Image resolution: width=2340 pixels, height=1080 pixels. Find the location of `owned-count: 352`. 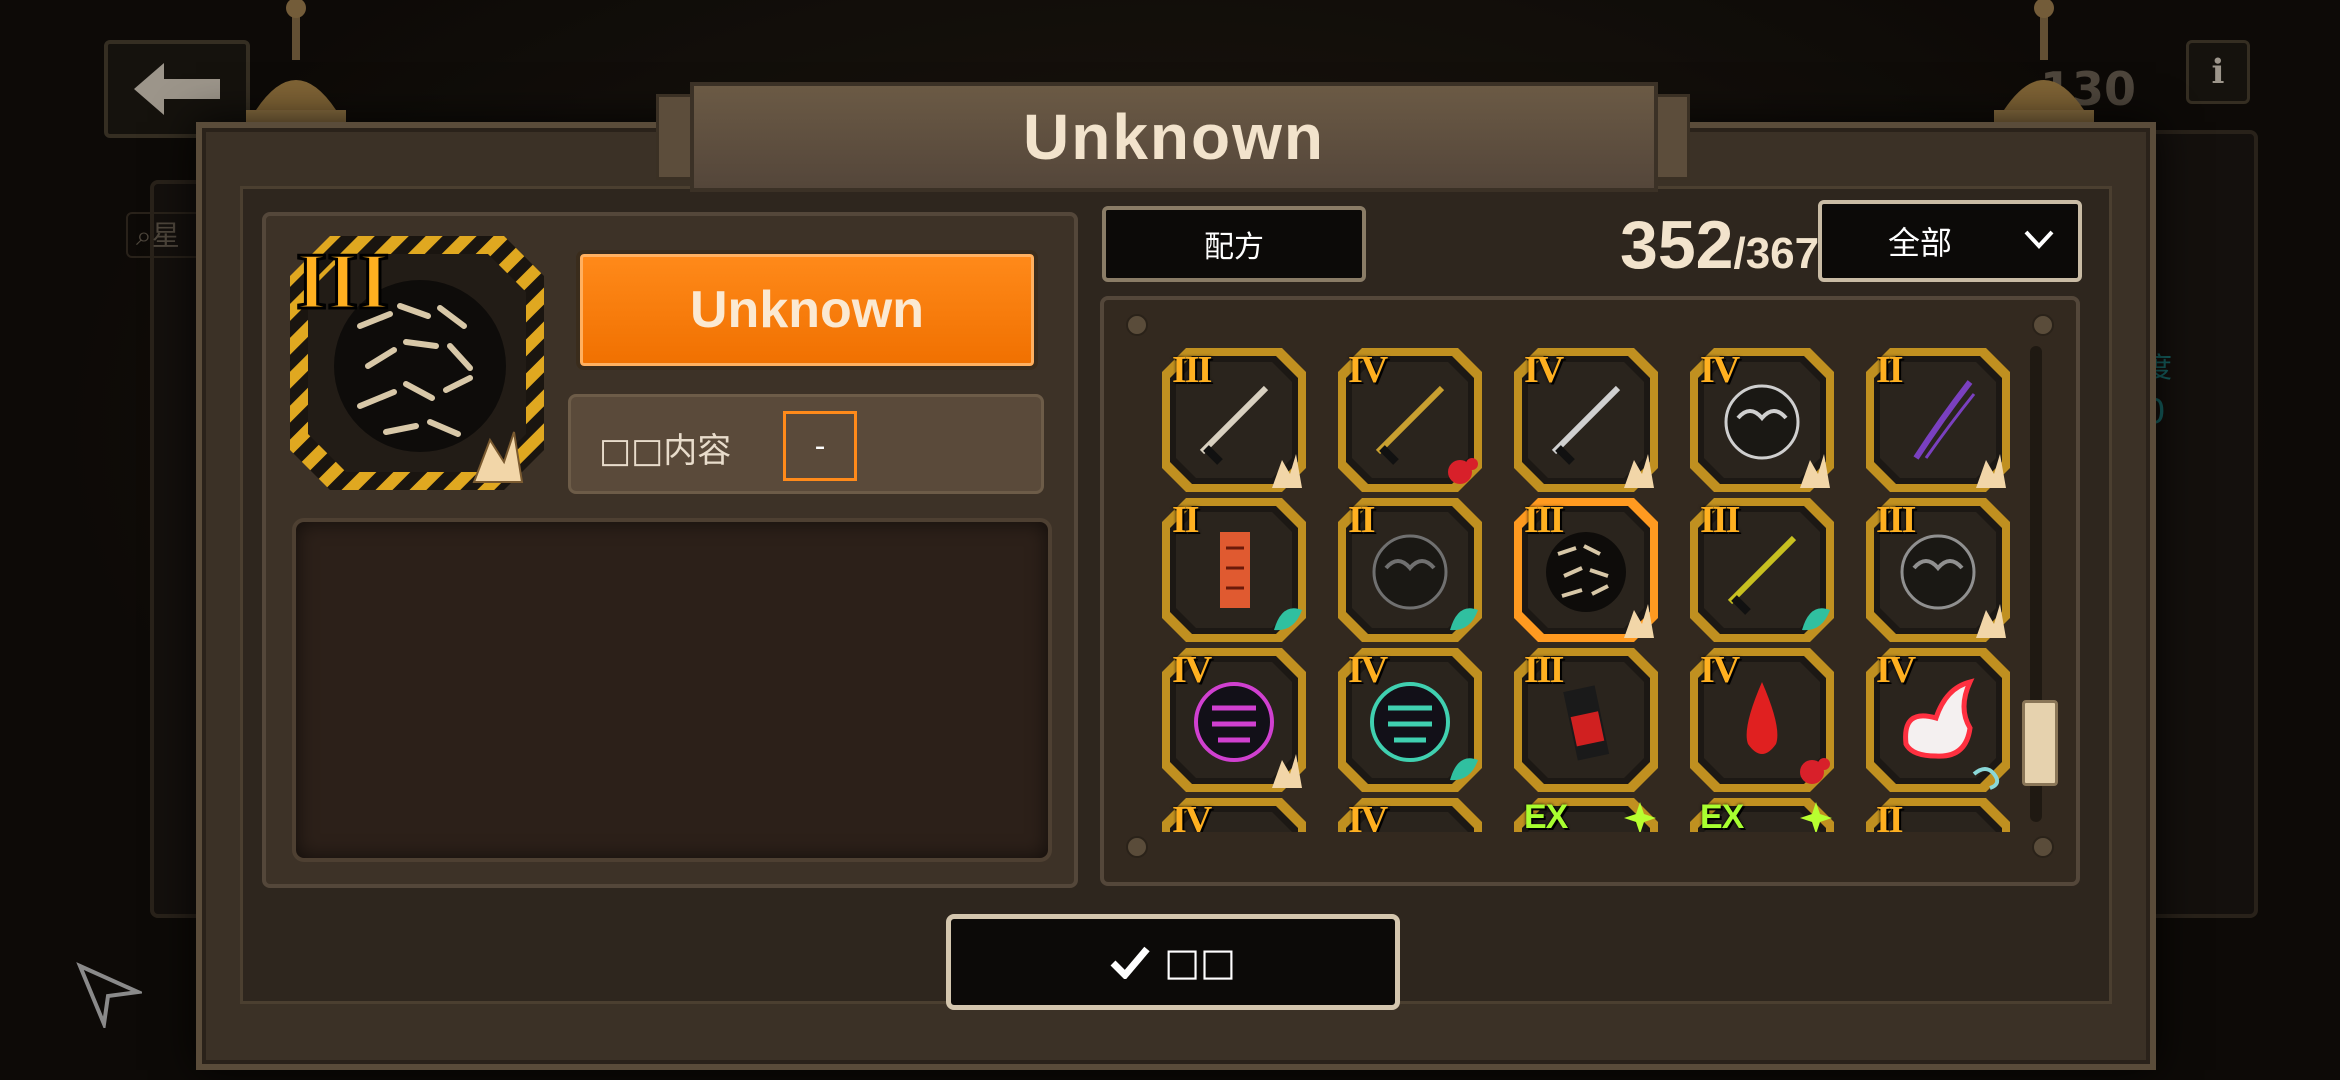

owned-count: 352 is located at coordinates (1677, 245).